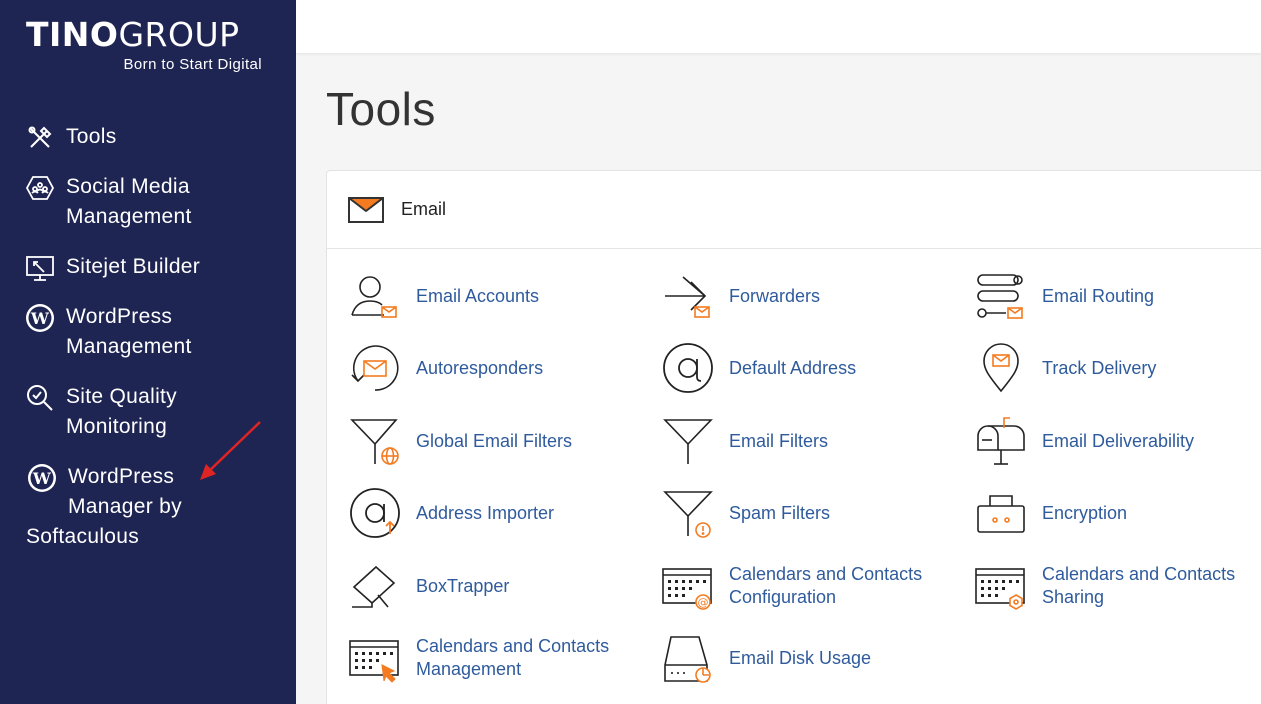 The height and width of the screenshot is (704, 1261). Describe the element at coordinates (133, 266) in the screenshot. I see `sidebar-item-label: Sitejet Builder` at that location.